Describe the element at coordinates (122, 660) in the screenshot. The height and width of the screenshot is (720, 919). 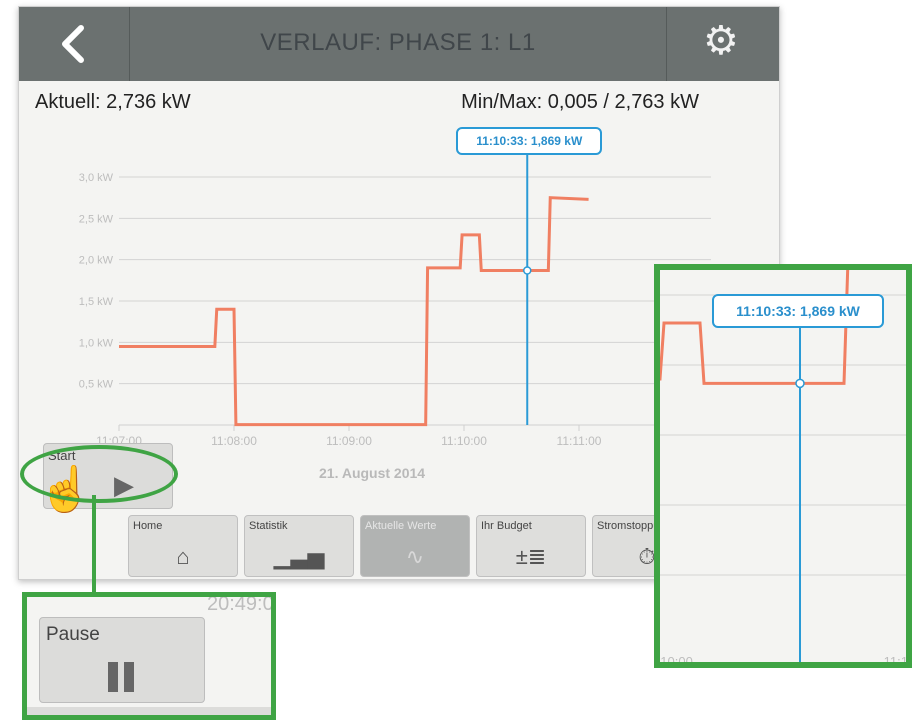
I see `pause-button: Pause` at that location.